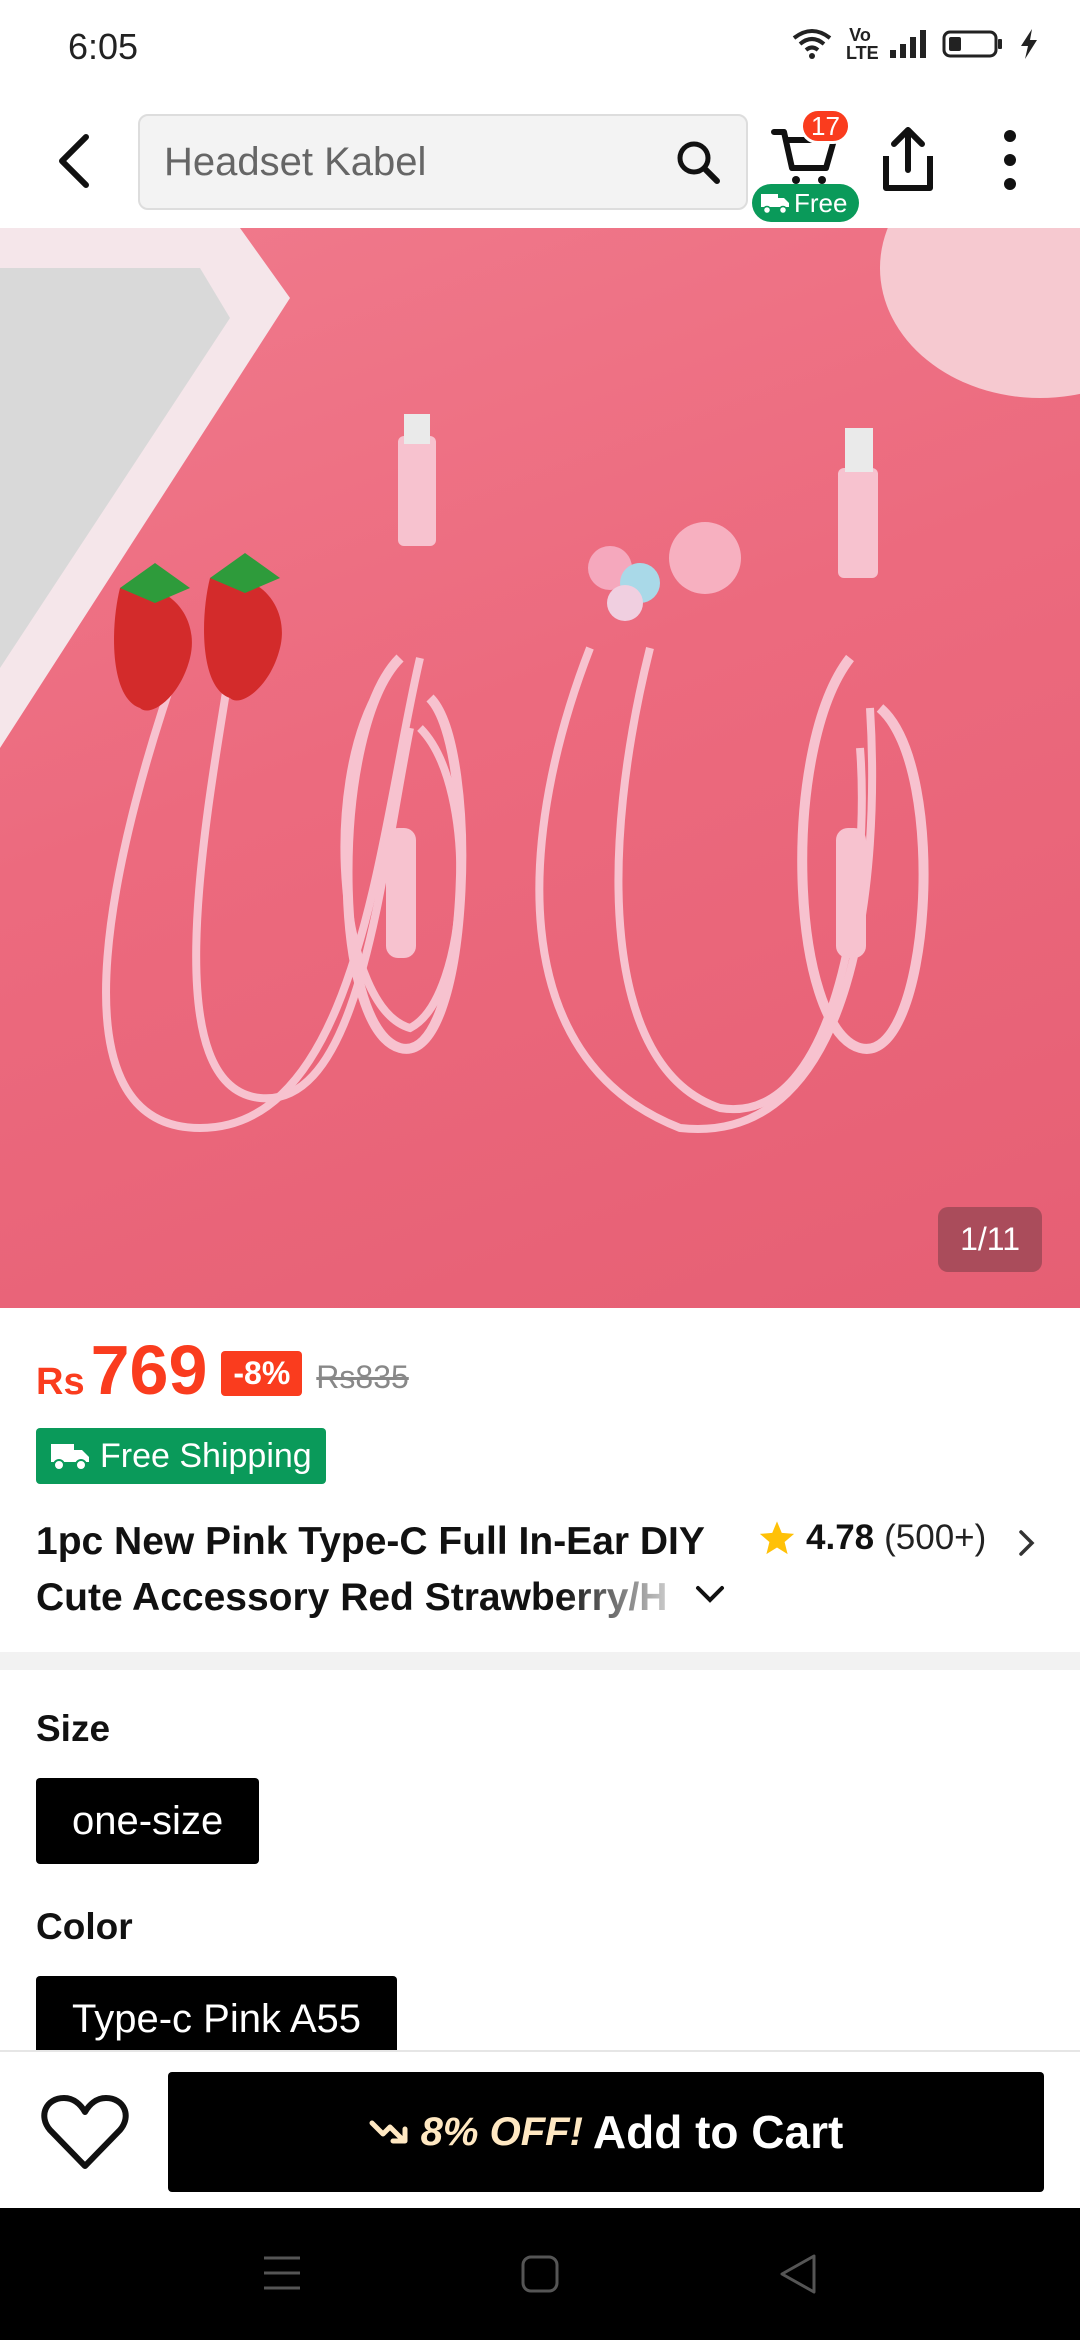  Describe the element at coordinates (84, 1926) in the screenshot. I see `color-label: Color` at that location.